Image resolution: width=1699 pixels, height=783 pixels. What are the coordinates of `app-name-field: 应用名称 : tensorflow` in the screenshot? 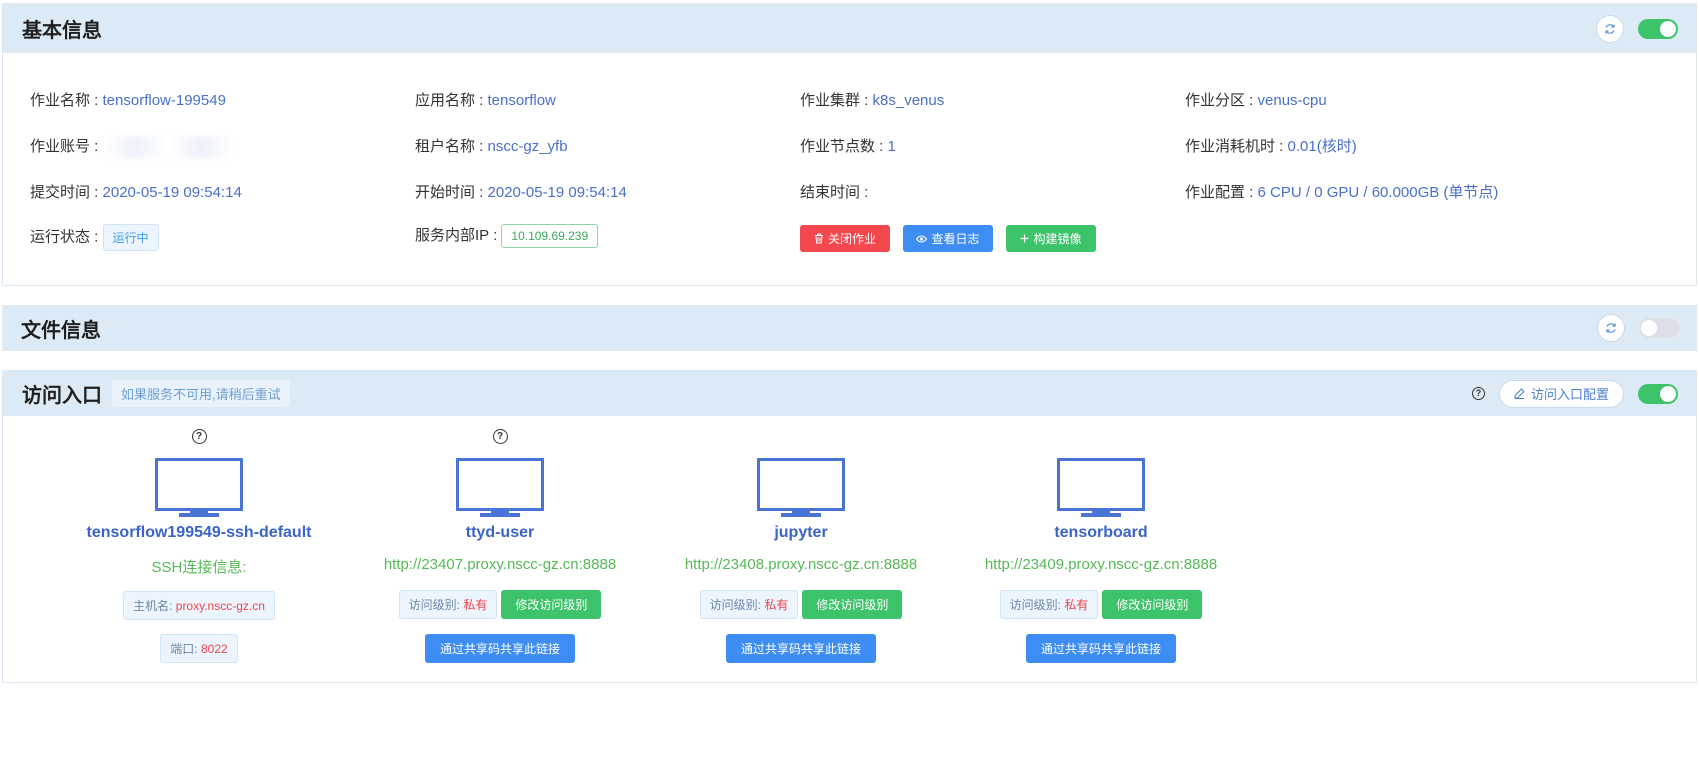 It's located at (485, 100).